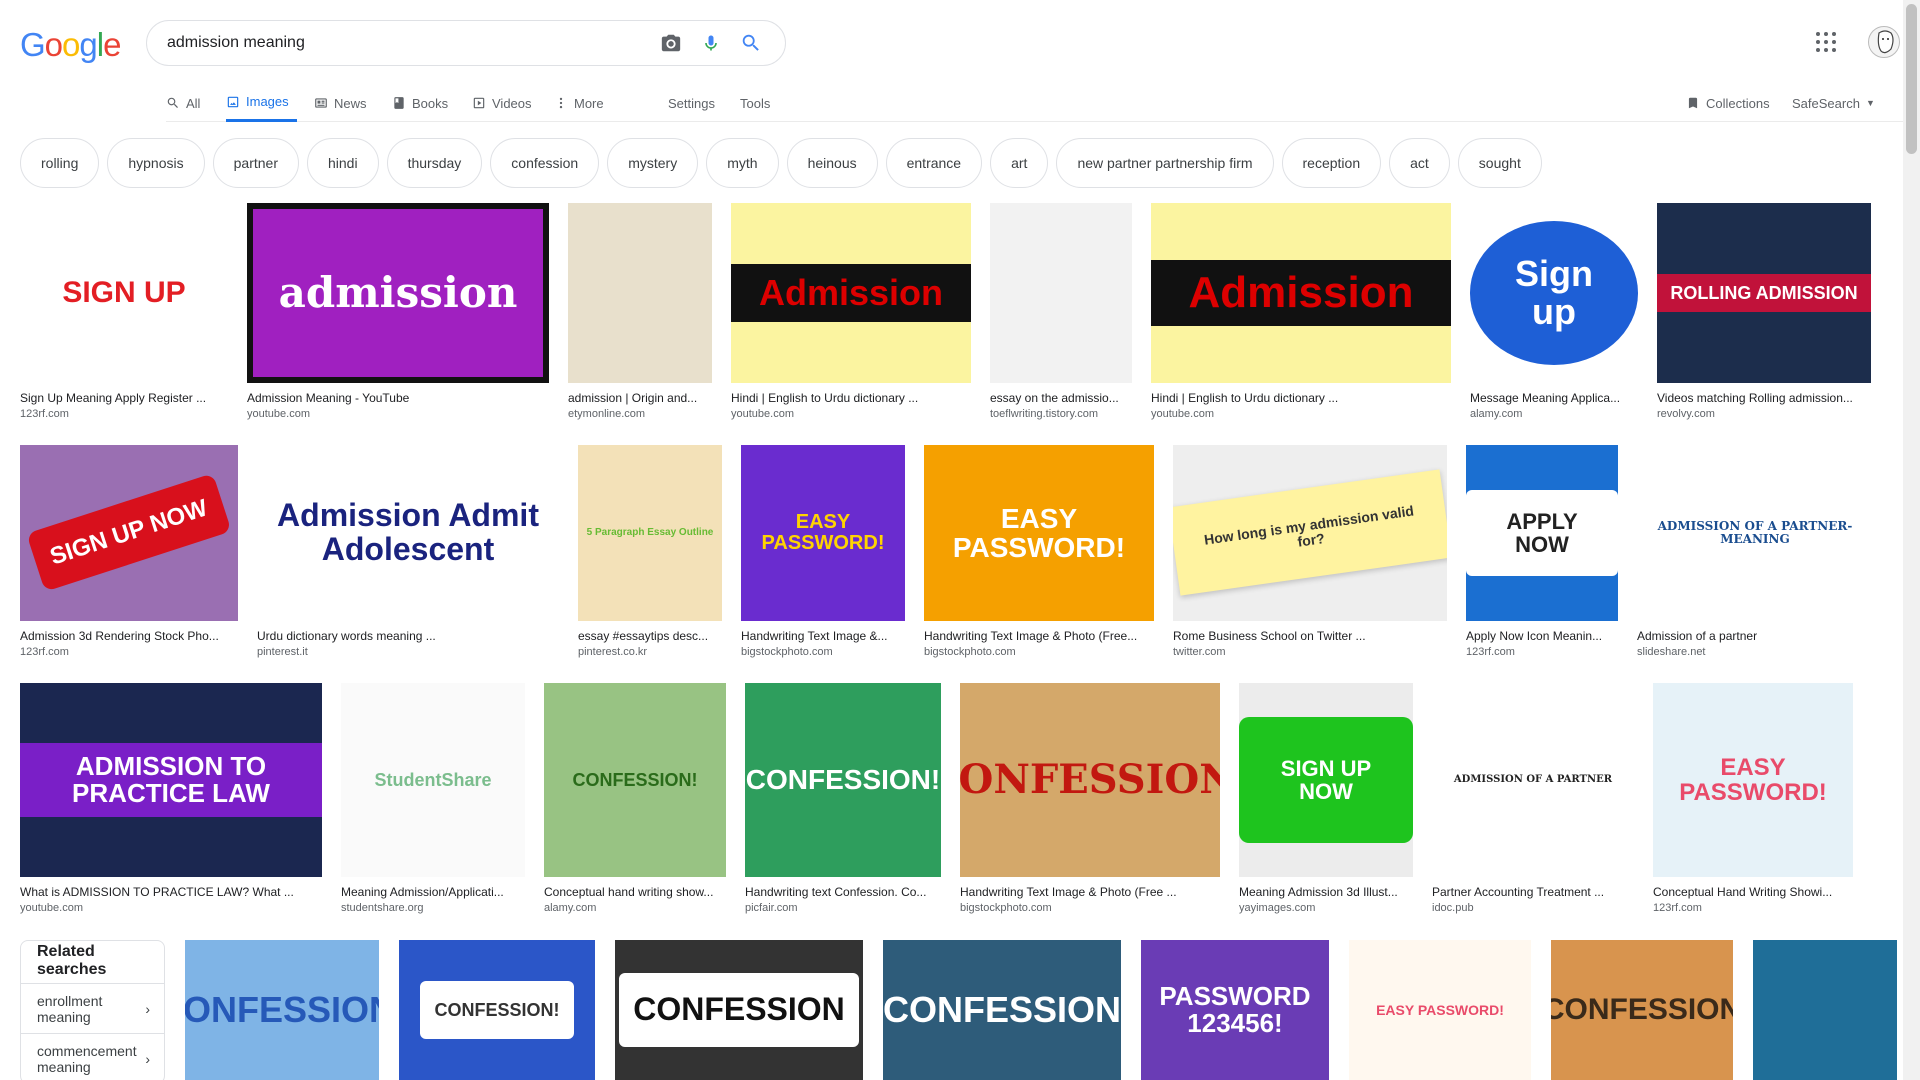  I want to click on image-result: EASY PASSWORD!, so click(1440, 1010).